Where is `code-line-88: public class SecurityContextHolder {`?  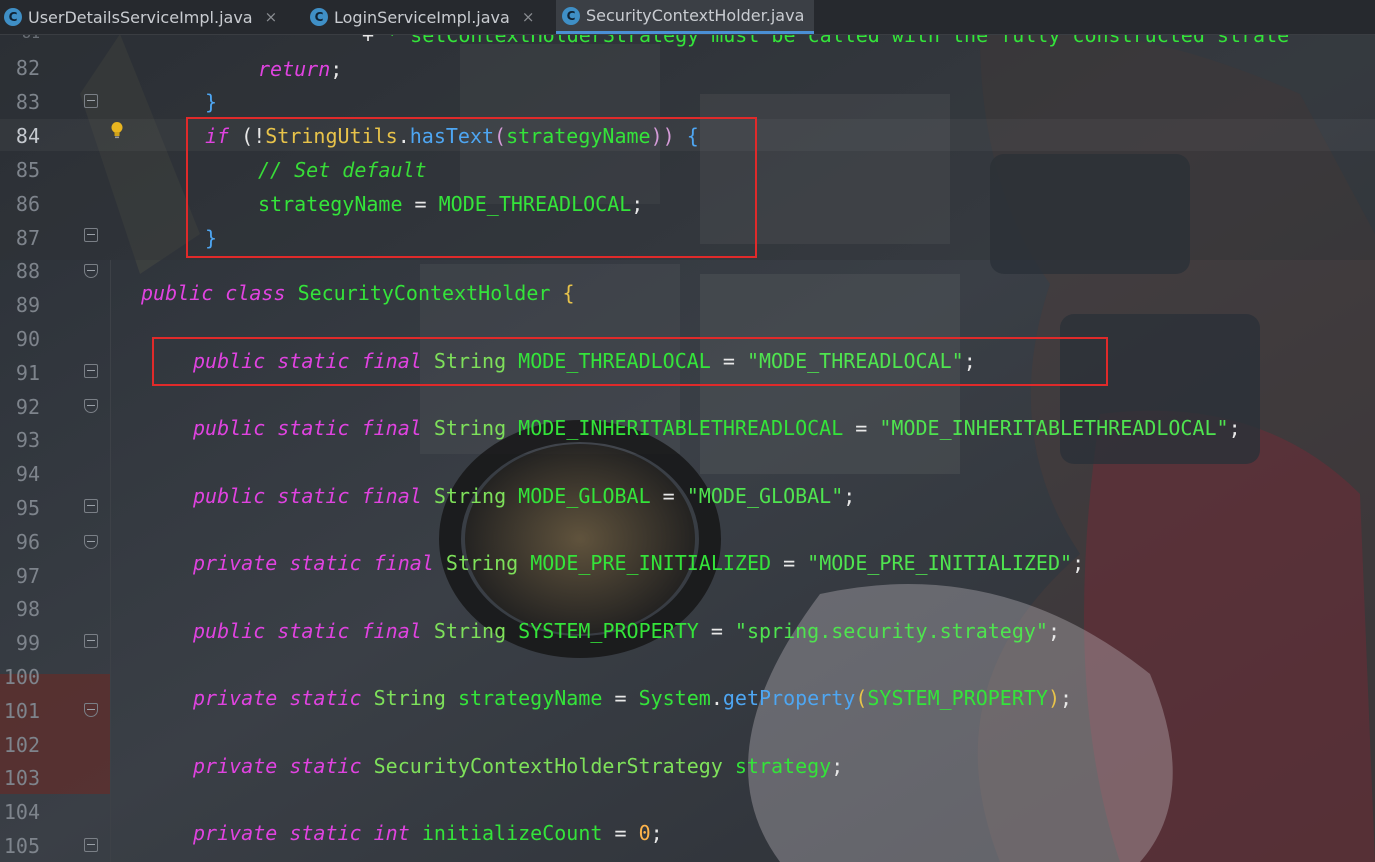
code-line-88: public class SecurityContextHolder { is located at coordinates (358, 293).